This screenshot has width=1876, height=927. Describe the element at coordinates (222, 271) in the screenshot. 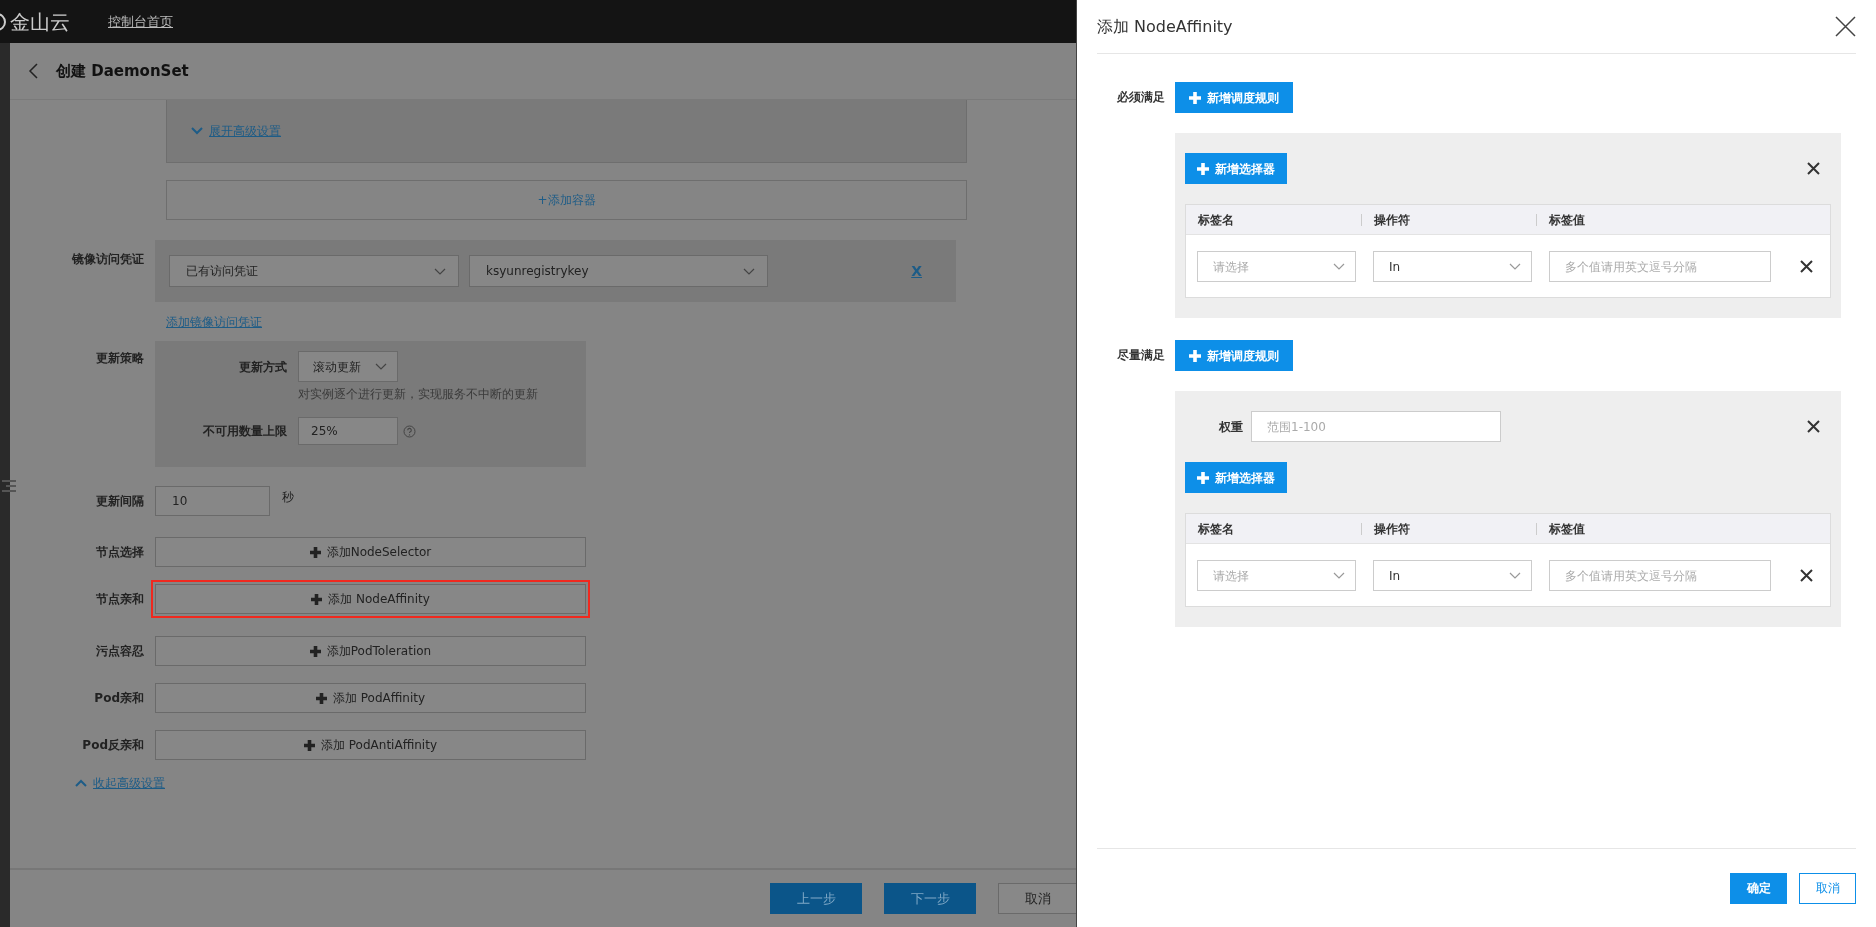

I see `select-value: 已有访问凭证` at that location.